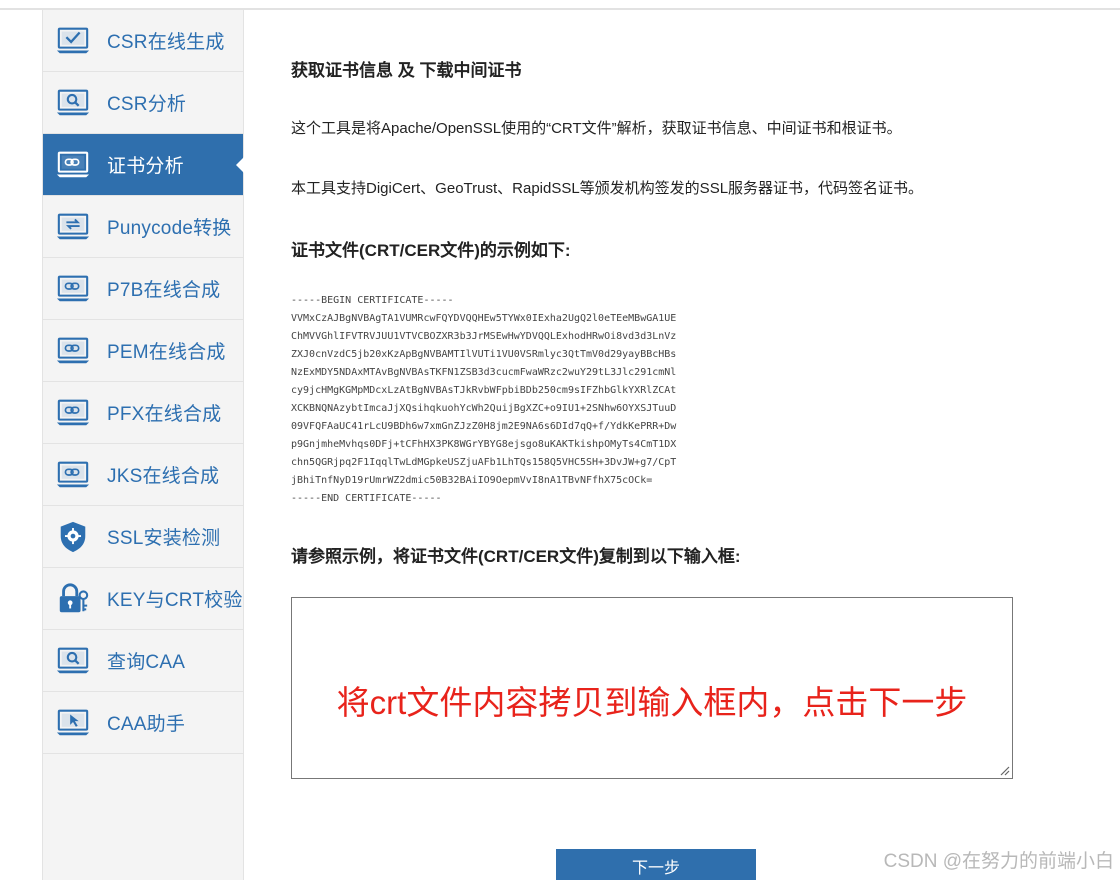  What do you see at coordinates (998, 861) in the screenshot?
I see `watermark: CSDN @在努力的前端小白` at bounding box center [998, 861].